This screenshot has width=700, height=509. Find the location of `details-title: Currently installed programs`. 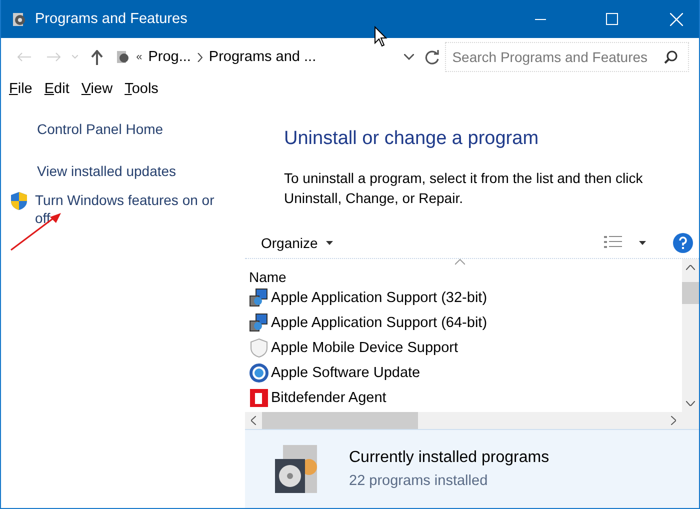

details-title: Currently installed programs is located at coordinates (449, 458).